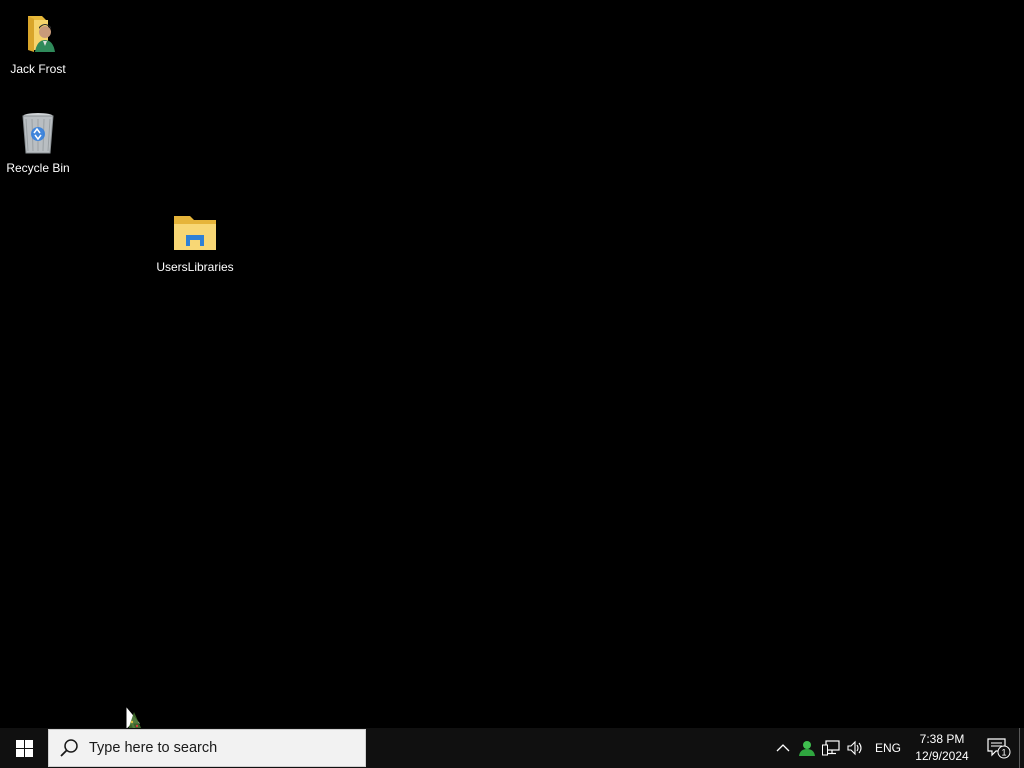 The height and width of the screenshot is (768, 1024). I want to click on file-explorer-folder-icon, so click(195, 233).